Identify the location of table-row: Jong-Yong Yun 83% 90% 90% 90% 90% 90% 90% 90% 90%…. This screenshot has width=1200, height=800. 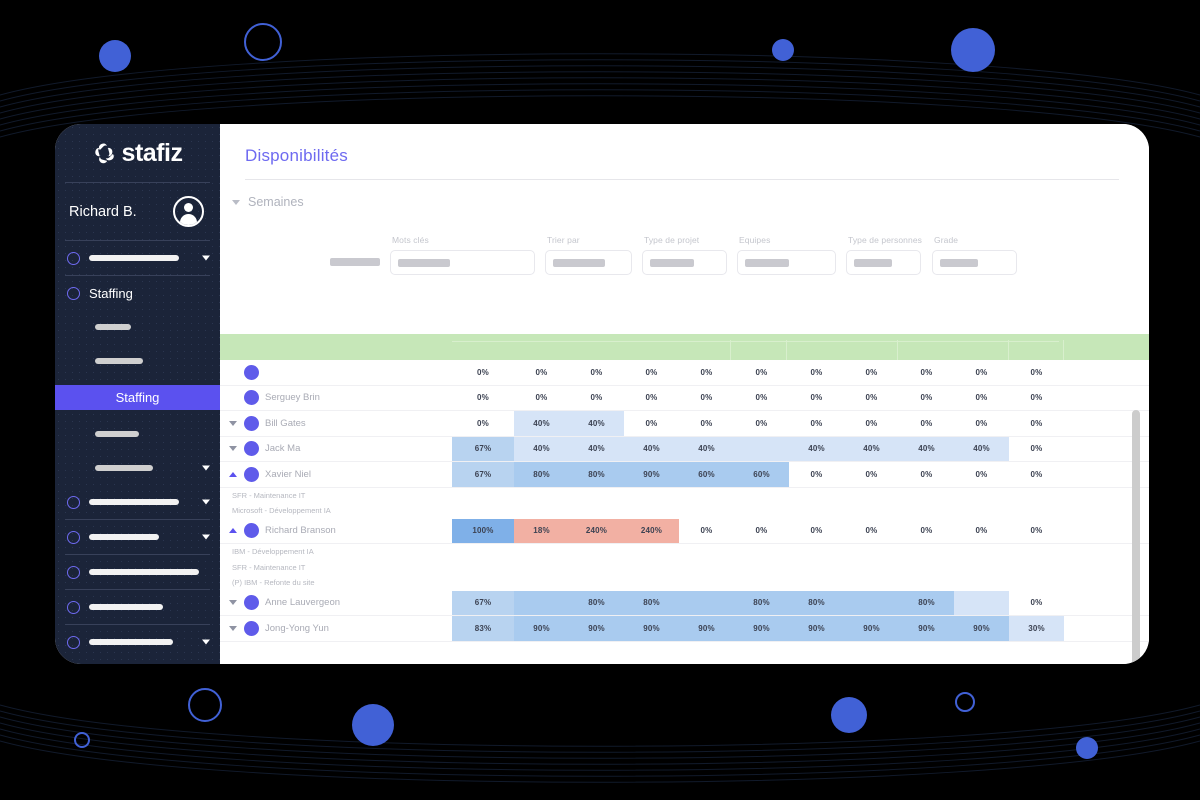
(684, 629).